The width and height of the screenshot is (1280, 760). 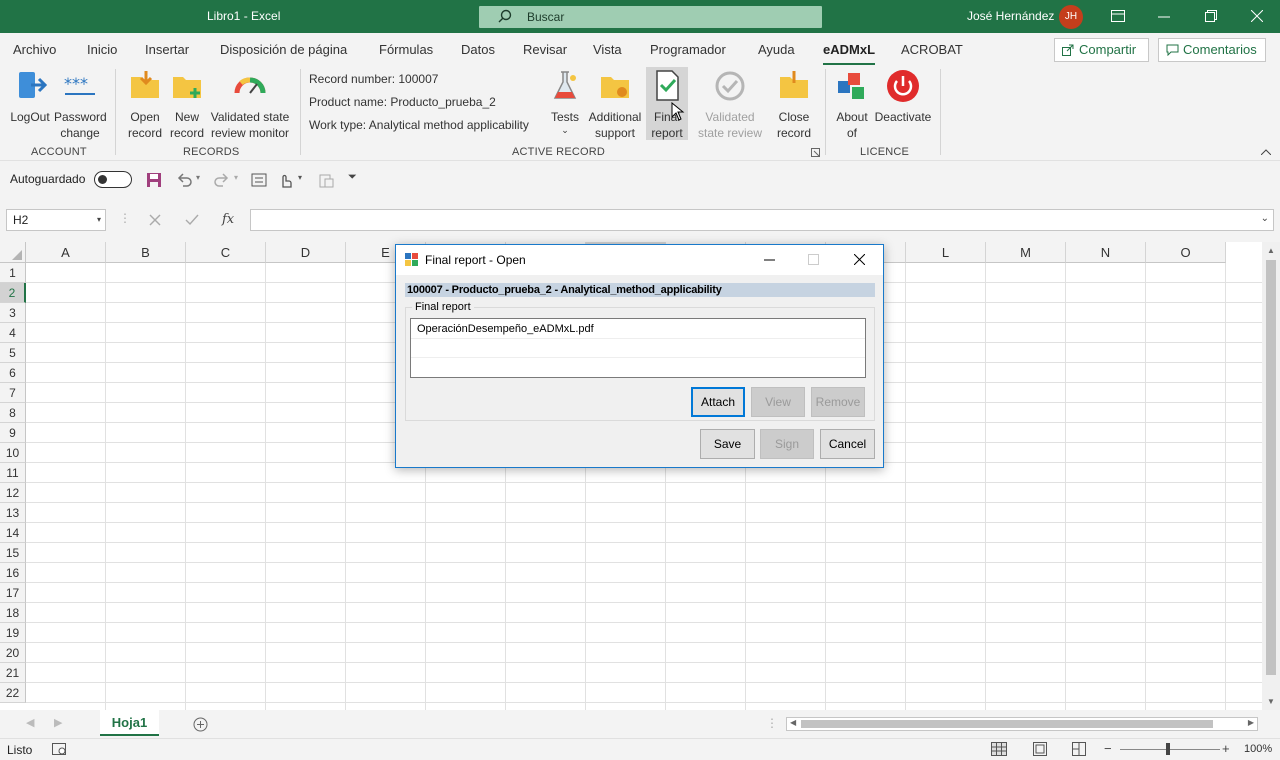 I want to click on name-box-dropdown-icon: ▾, so click(x=99, y=220).